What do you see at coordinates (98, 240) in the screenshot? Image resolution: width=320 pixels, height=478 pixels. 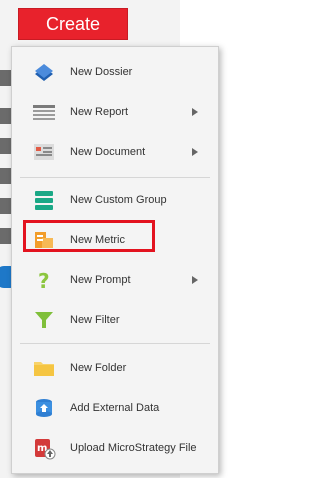 I see `menu-item-label: New Metric` at bounding box center [98, 240].